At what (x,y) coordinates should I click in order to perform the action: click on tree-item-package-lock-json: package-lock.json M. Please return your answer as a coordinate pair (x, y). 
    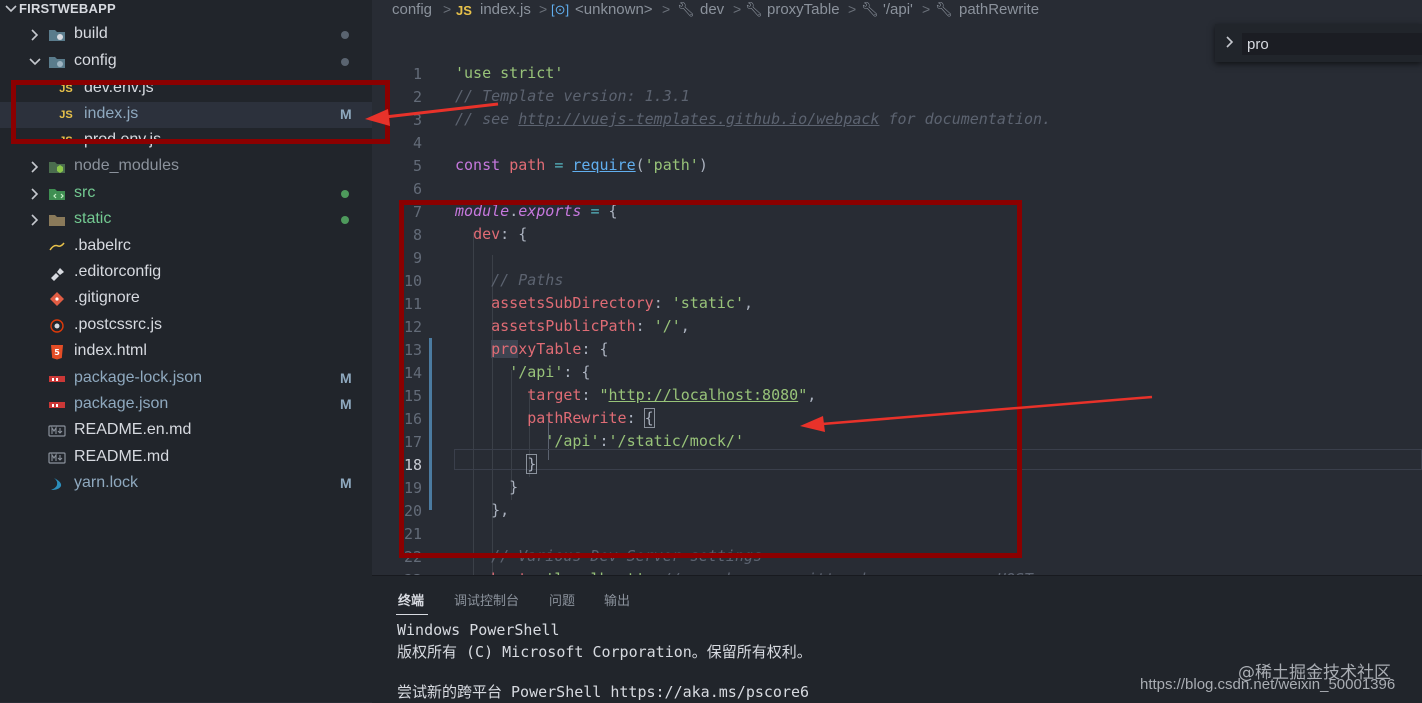
    Looking at the image, I should click on (186, 379).